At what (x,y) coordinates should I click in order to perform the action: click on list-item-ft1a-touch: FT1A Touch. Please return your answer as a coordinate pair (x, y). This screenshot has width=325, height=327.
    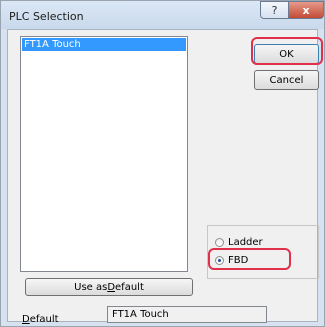
    Looking at the image, I should click on (104, 44).